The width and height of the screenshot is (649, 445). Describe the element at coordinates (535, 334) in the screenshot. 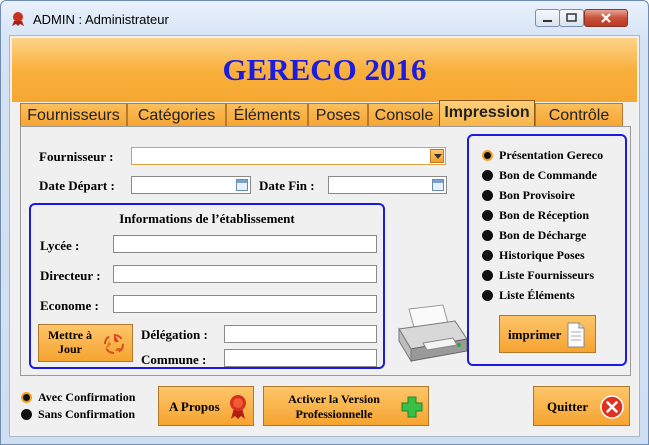

I see `print-button-label: imprimer` at that location.